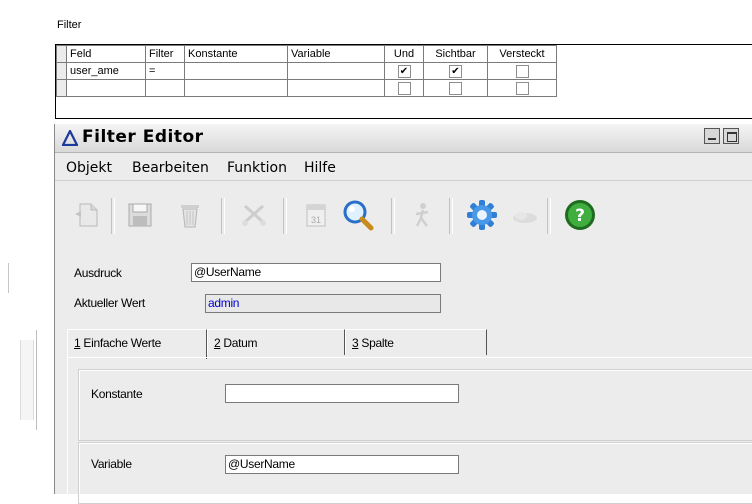 This screenshot has height=504, width=752. What do you see at coordinates (236, 54) in the screenshot?
I see `column-header-konstante: Konstante` at bounding box center [236, 54].